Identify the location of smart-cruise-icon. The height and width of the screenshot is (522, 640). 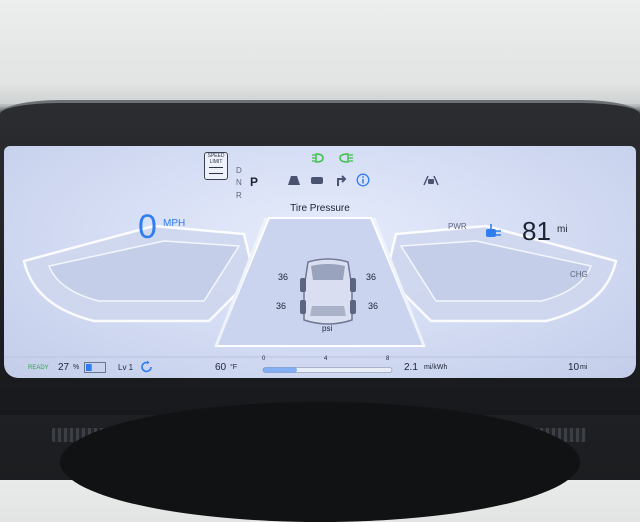
(317, 180).